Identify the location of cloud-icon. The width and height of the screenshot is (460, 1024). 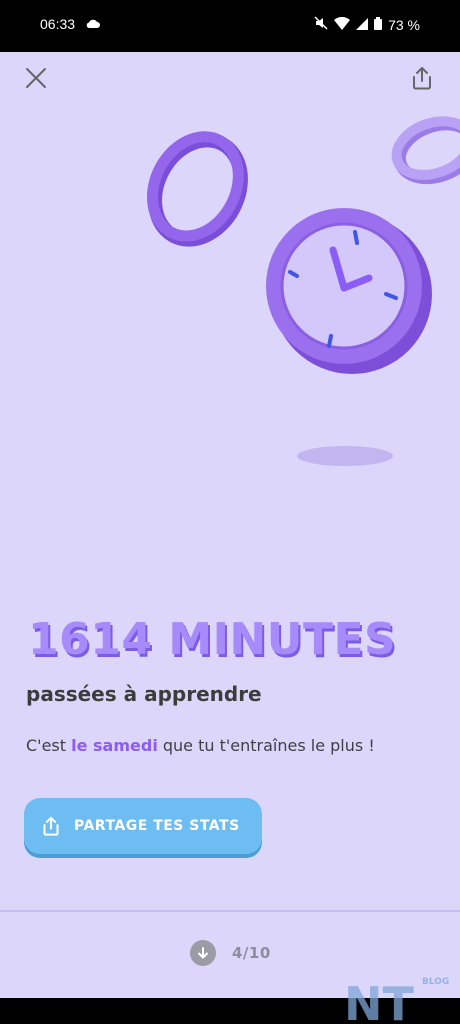
(93, 24).